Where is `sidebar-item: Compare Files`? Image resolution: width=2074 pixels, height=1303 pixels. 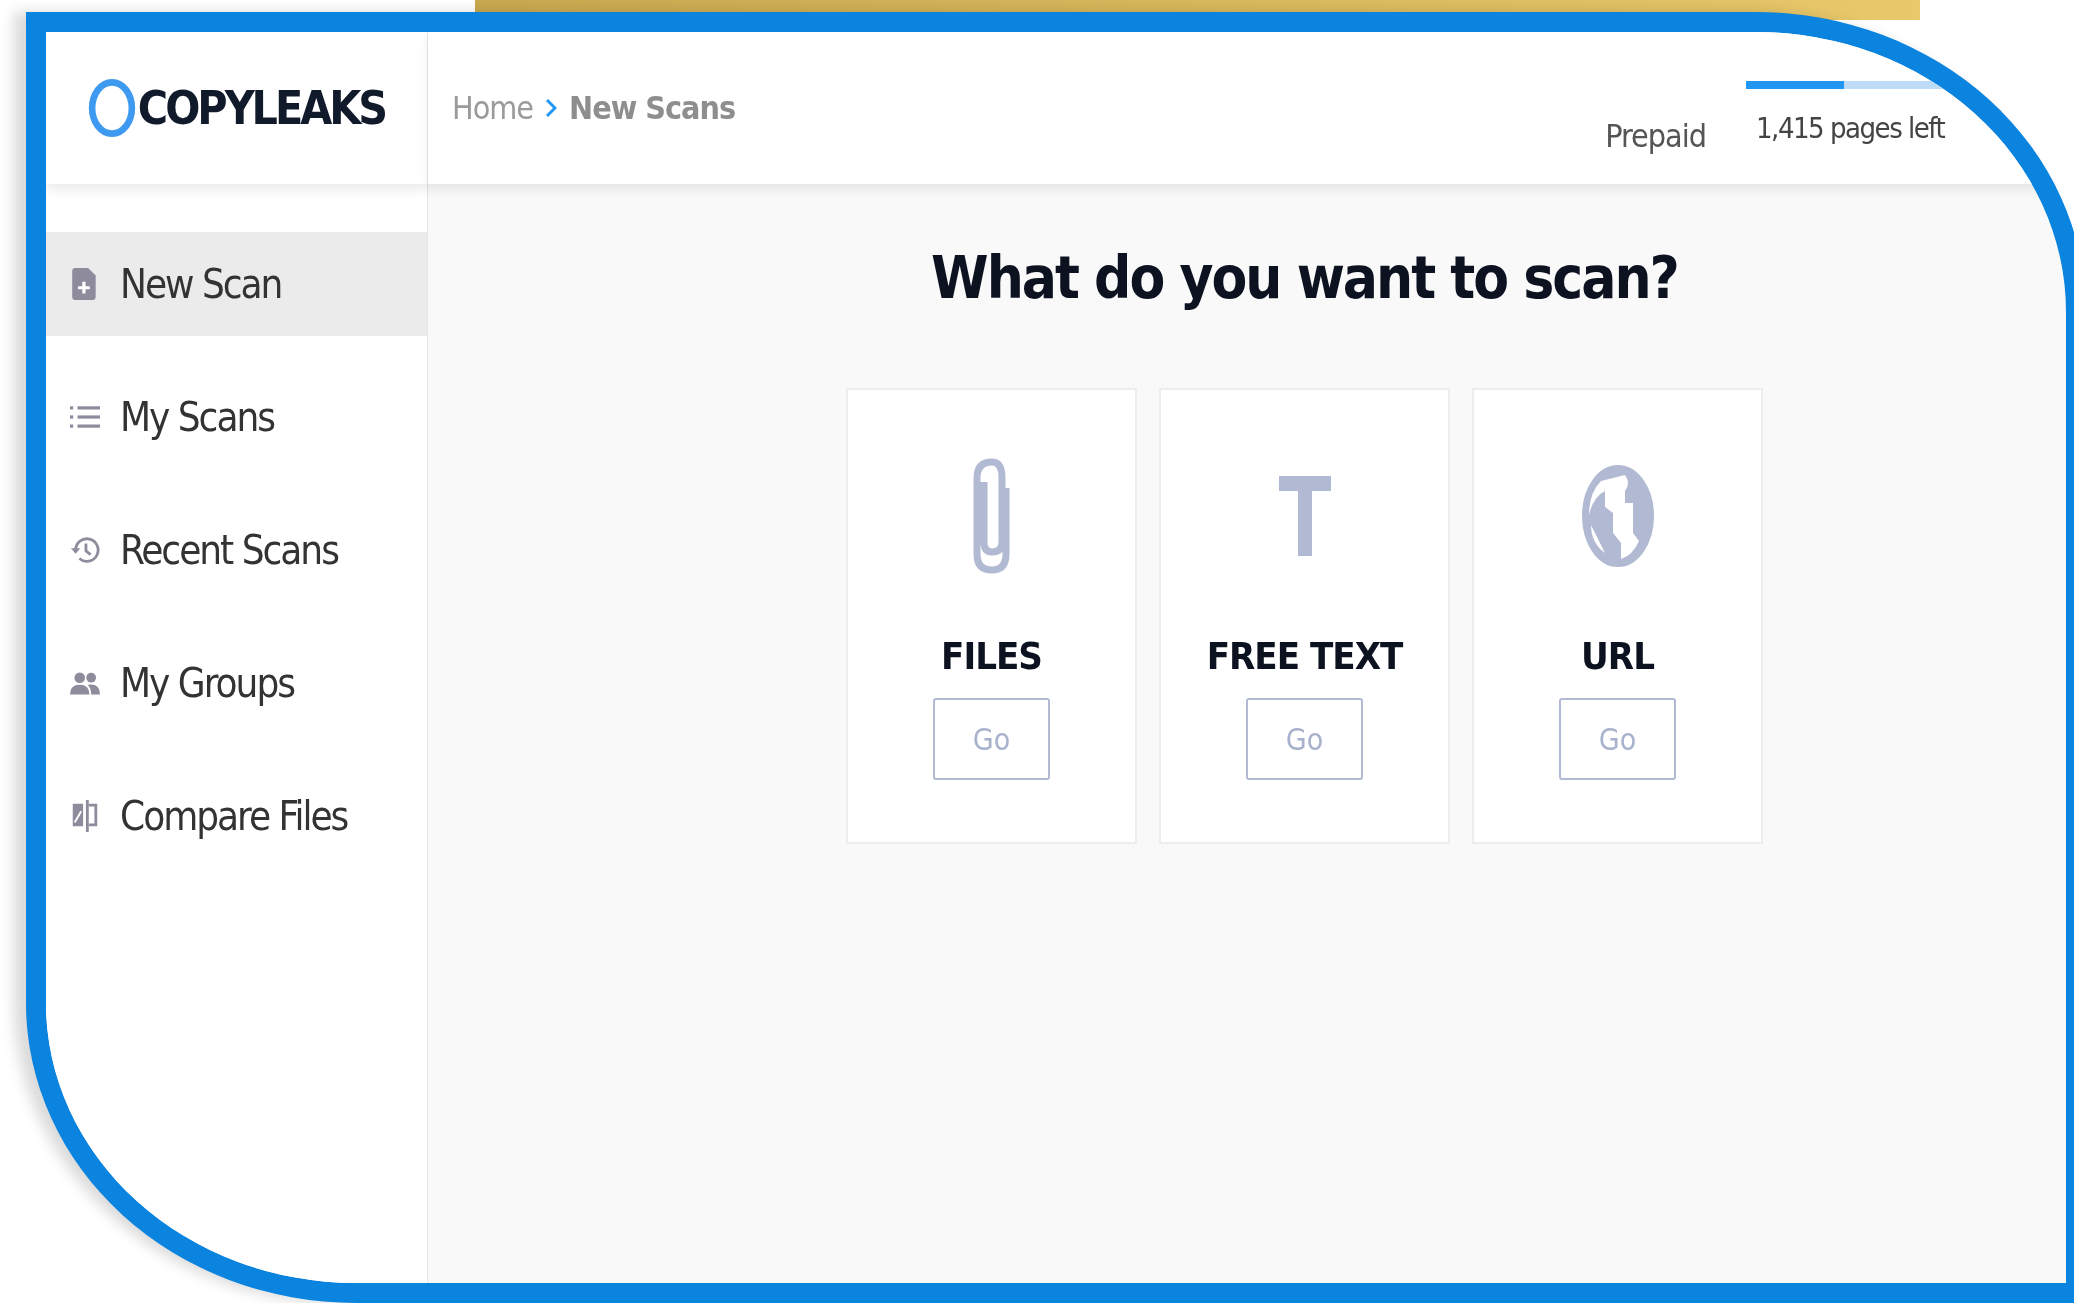 sidebar-item: Compare Files is located at coordinates (236, 816).